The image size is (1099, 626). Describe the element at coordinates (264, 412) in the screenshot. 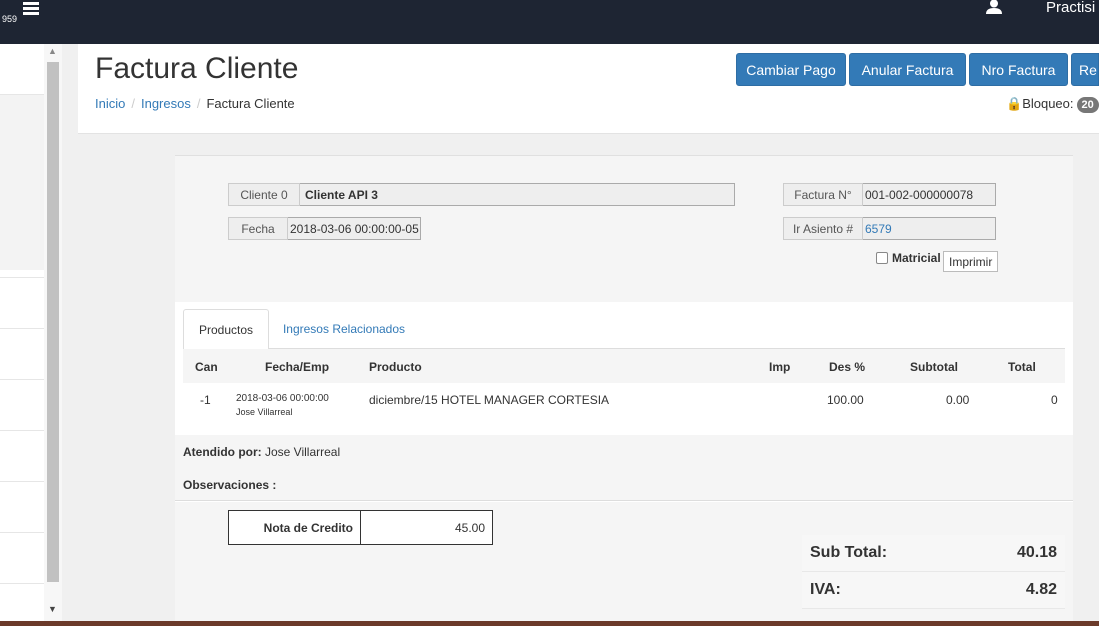

I see `cell-emp: Jose Villarreal` at that location.